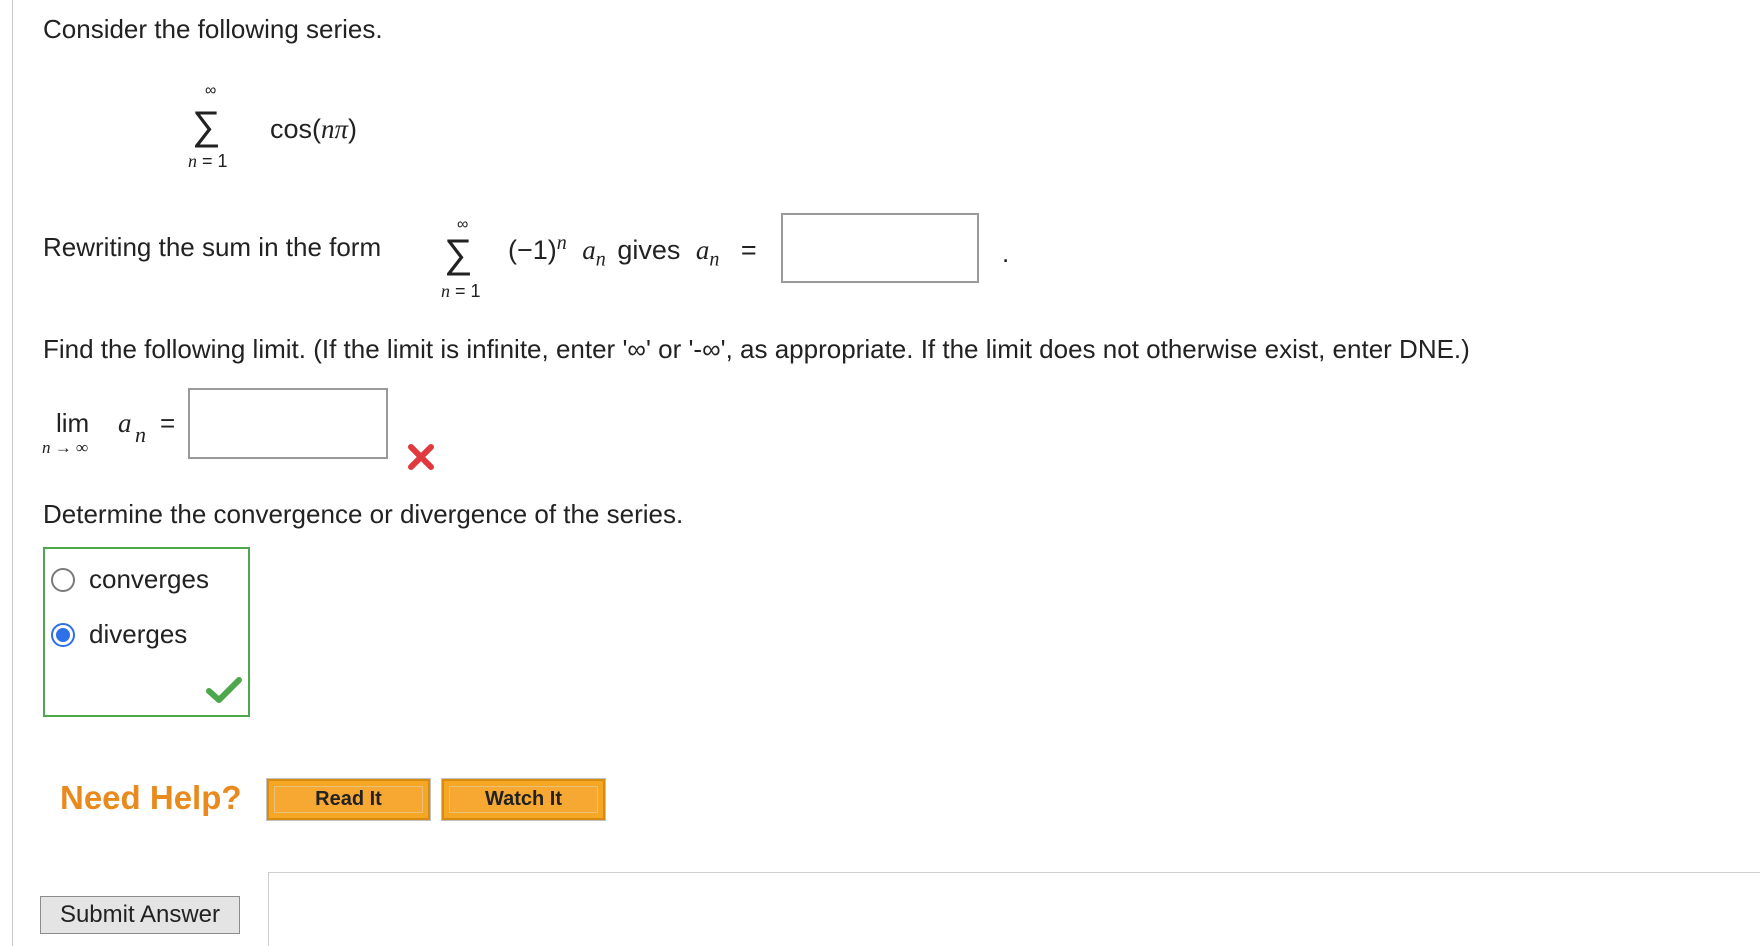 The width and height of the screenshot is (1760, 946). Describe the element at coordinates (138, 634) in the screenshot. I see `choice-diverges-label: diverges` at that location.